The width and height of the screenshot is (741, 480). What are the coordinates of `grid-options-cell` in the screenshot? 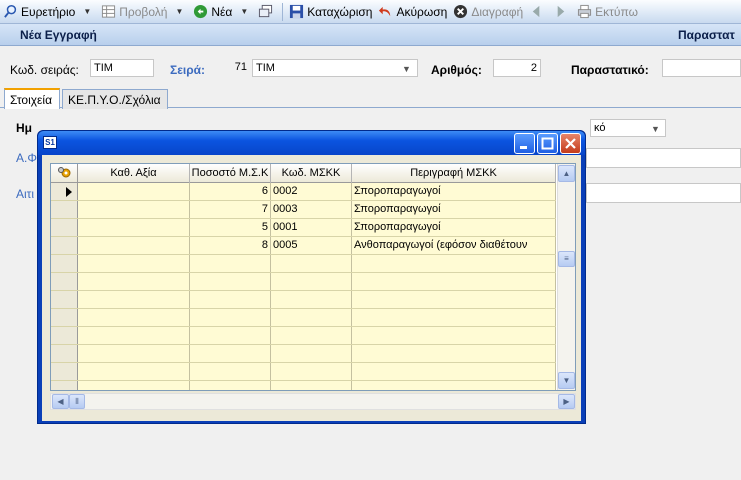 It's located at (64, 173).